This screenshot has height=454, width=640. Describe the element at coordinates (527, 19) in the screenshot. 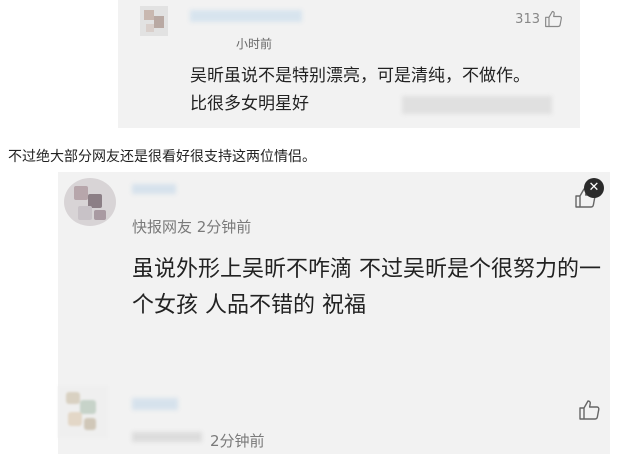

I see `like-count: 313` at that location.